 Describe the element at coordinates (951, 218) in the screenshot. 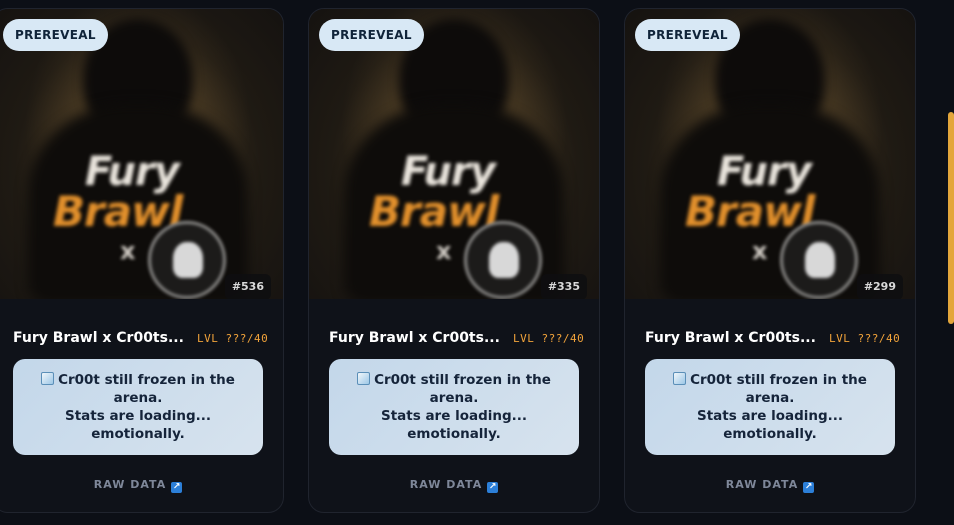

I see `scrollbar-thumb` at that location.